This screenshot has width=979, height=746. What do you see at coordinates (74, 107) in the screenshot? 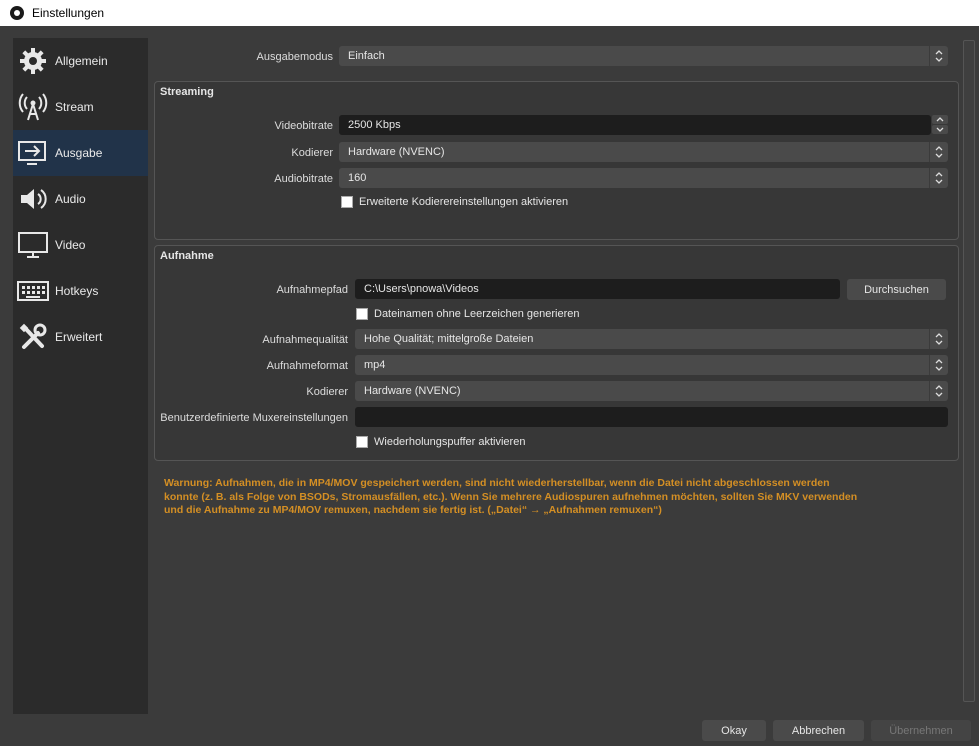
I see `sidebar-item-label: Stream` at bounding box center [74, 107].